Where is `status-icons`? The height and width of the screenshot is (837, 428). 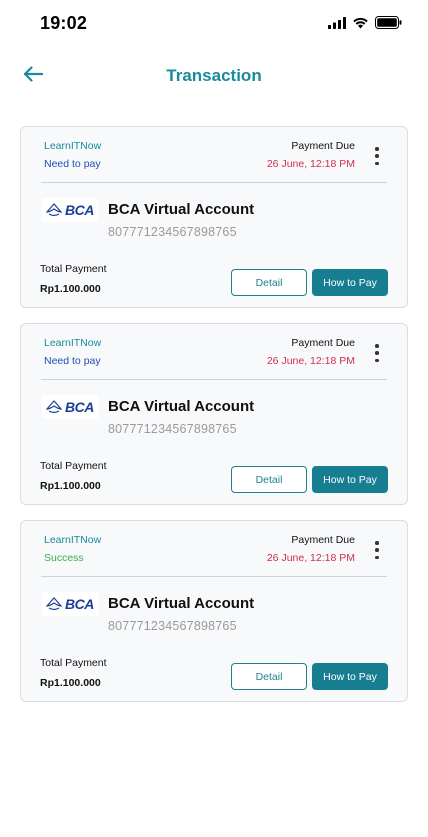 status-icons is located at coordinates (365, 25).